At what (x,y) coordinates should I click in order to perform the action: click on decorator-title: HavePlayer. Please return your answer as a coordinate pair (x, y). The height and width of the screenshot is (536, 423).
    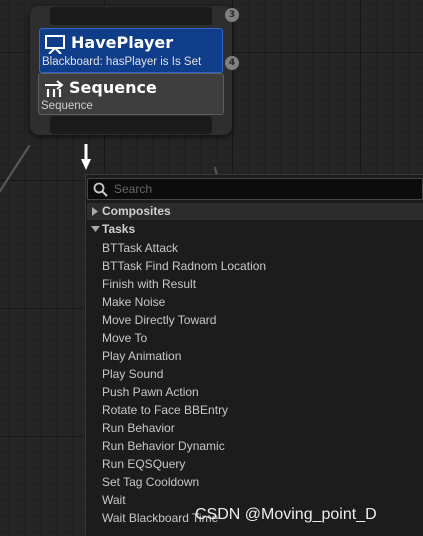
    Looking at the image, I should click on (122, 42).